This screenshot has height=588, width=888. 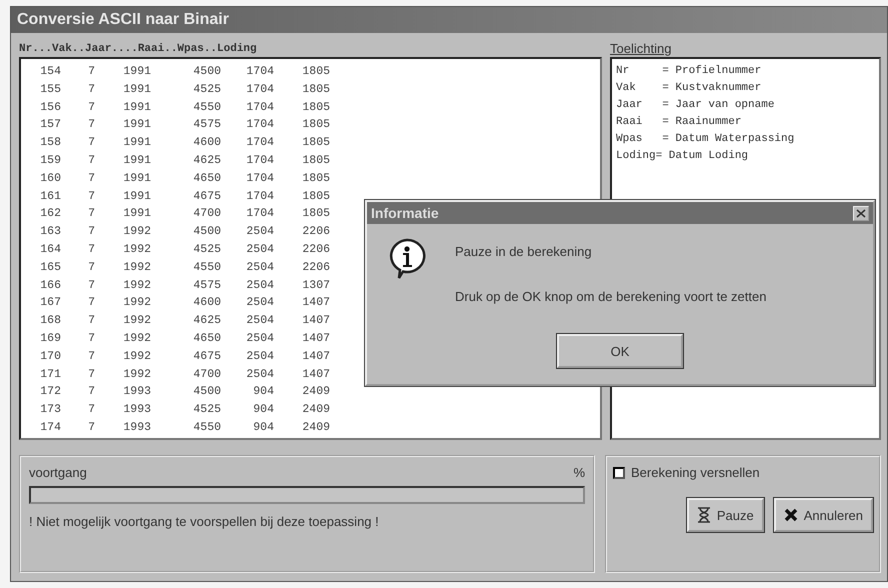 I want to click on percent-label: %, so click(x=579, y=472).